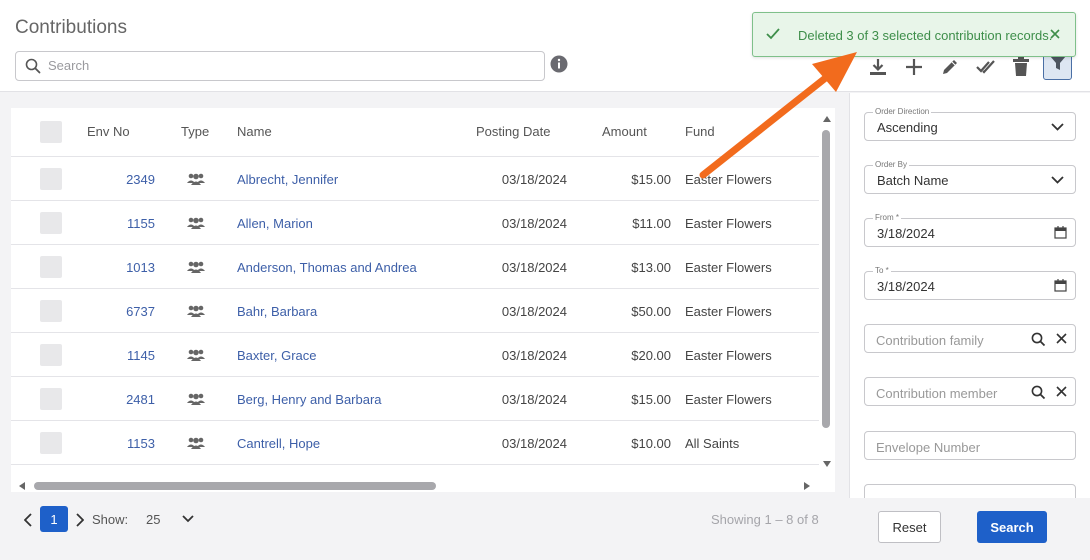 The height and width of the screenshot is (560, 1090). Describe the element at coordinates (773, 36) in the screenshot. I see `check-icon` at that location.